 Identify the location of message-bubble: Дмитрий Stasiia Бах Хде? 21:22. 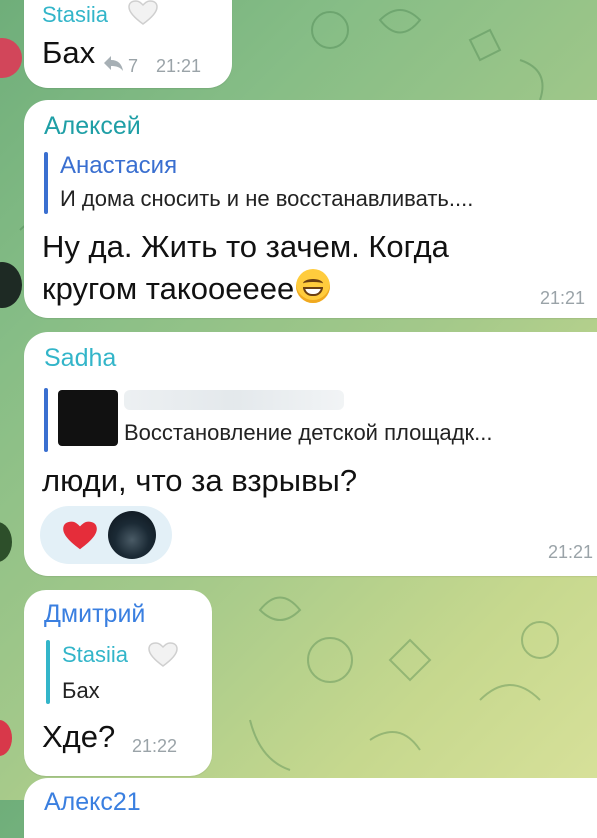
(118, 683).